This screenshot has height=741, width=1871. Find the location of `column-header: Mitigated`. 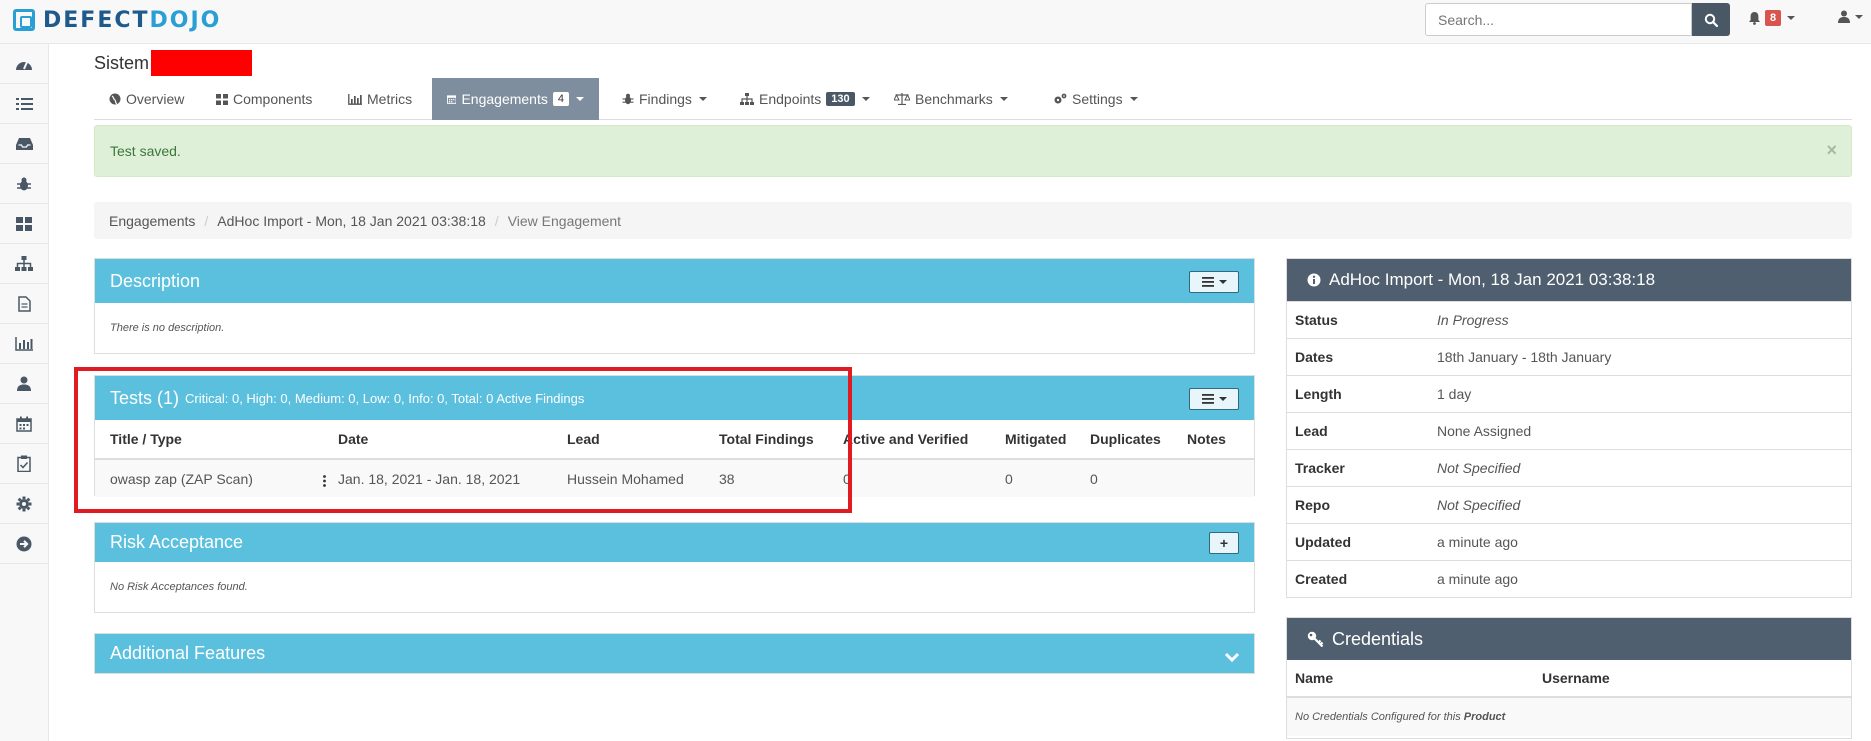

column-header: Mitigated is located at coordinates (1047, 440).